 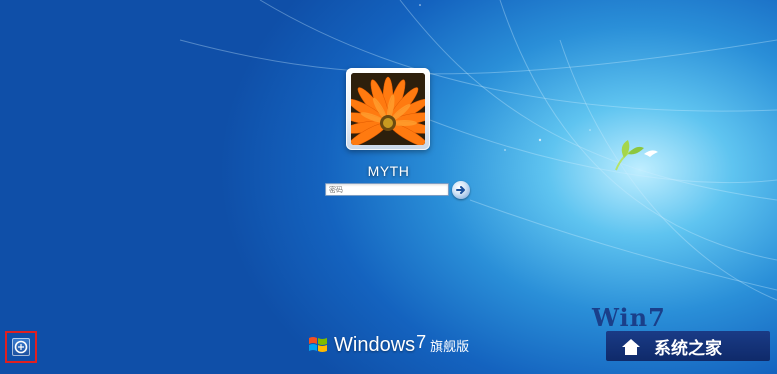 I want to click on site-watermark: Win7 系统之家, so click(x=682, y=336).